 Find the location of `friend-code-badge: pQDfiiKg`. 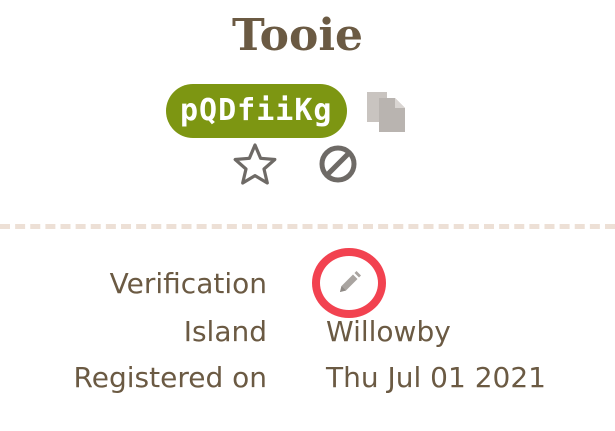

friend-code-badge: pQDfiiKg is located at coordinates (256, 111).